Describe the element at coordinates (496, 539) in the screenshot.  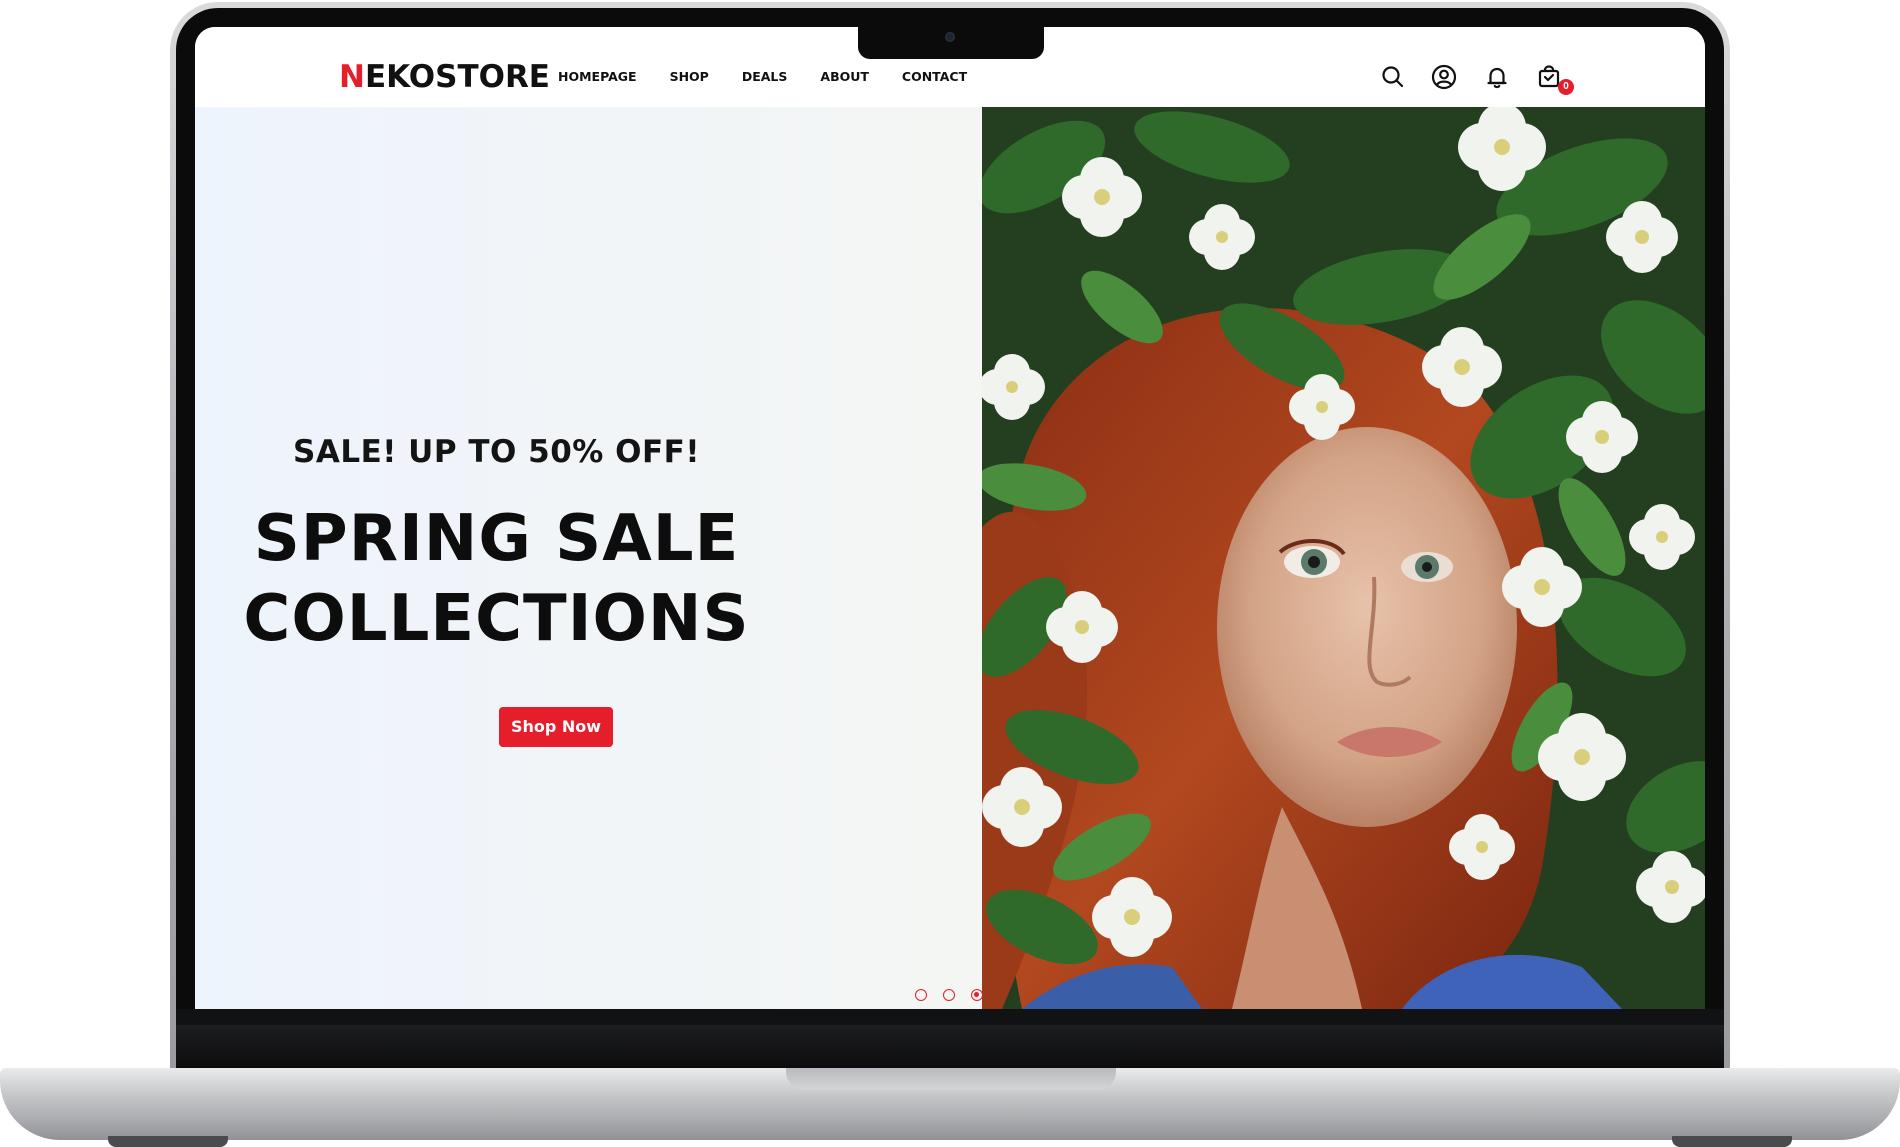
I see `hero-title-line-1: SPRING SALE` at that location.